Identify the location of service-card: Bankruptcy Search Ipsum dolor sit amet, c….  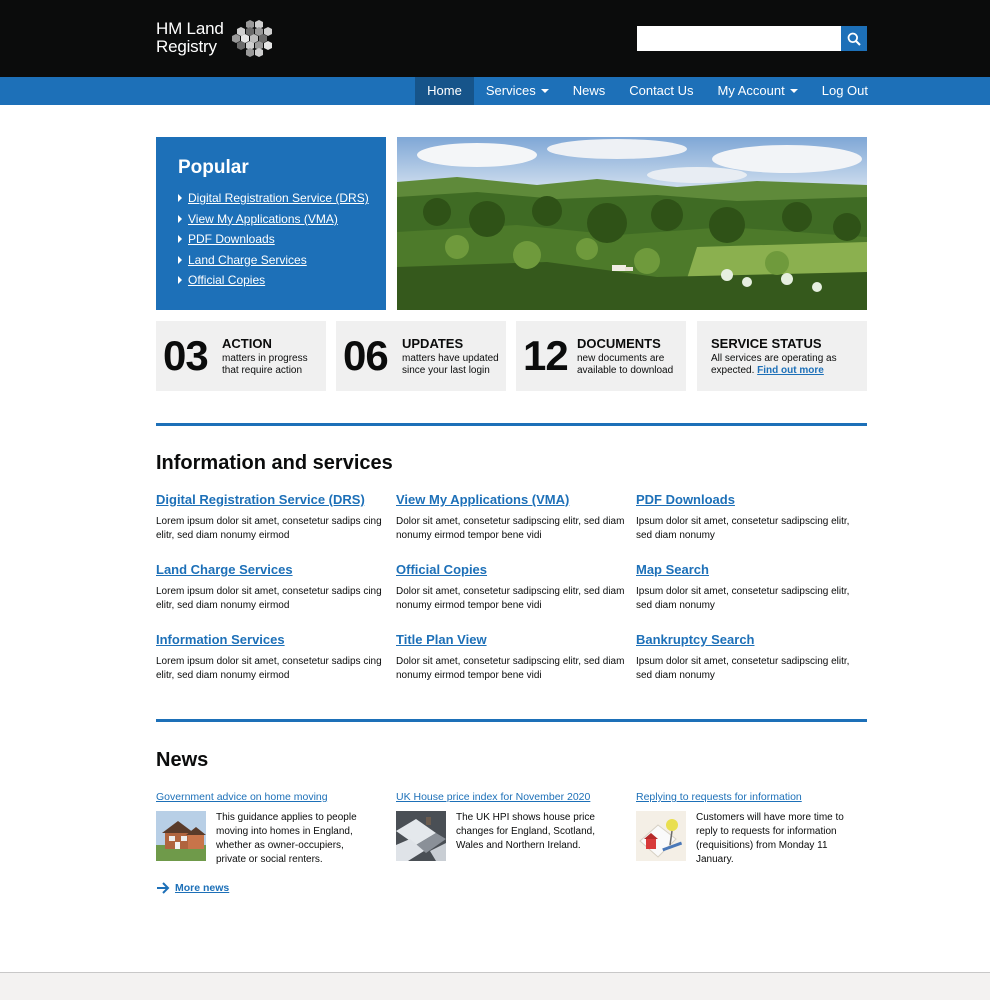
(756, 657).